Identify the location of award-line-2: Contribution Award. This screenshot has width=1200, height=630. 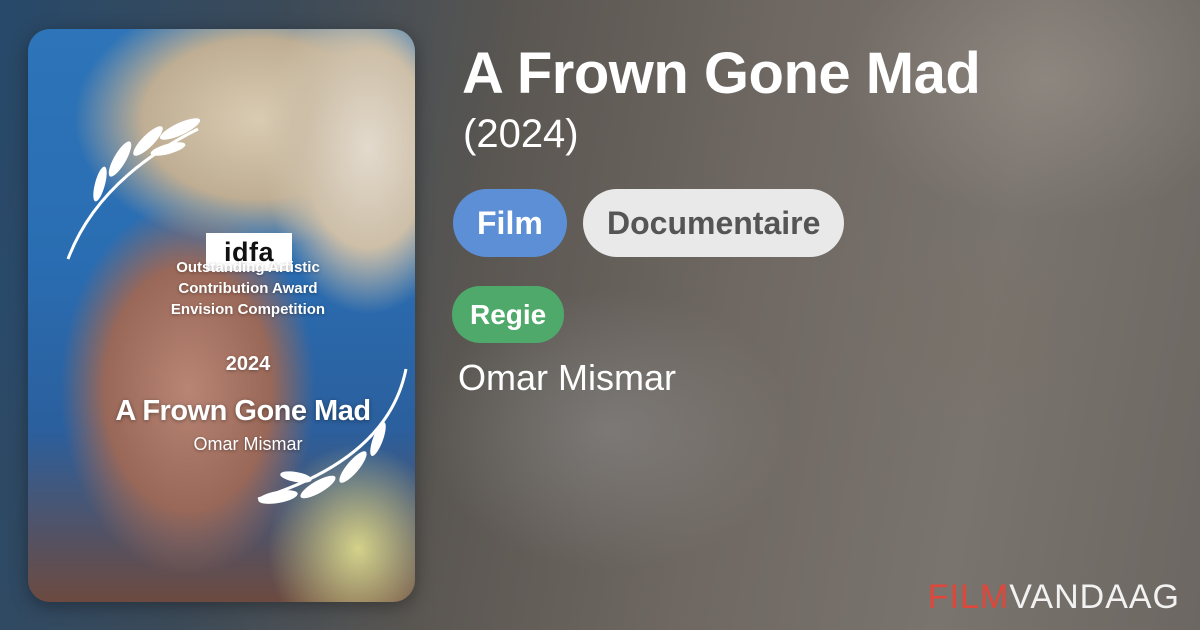
(248, 288).